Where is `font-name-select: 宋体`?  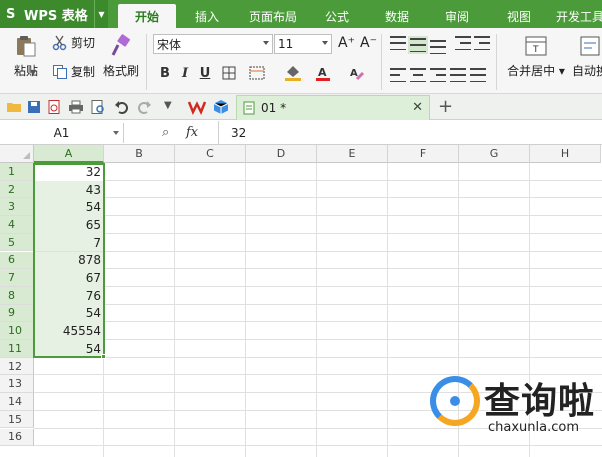 font-name-select: 宋体 is located at coordinates (213, 44).